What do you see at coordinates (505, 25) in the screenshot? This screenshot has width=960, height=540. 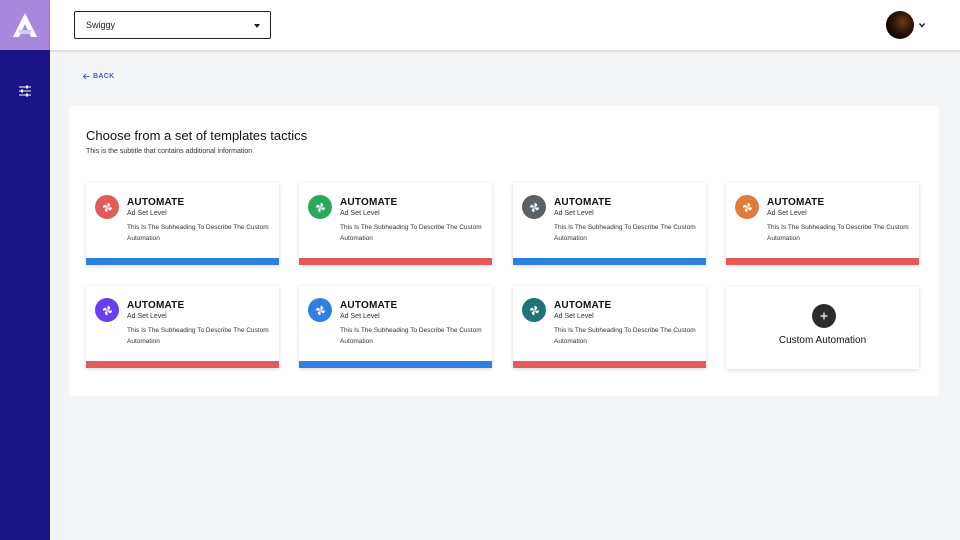 I see `top-bar: Swiggy` at bounding box center [505, 25].